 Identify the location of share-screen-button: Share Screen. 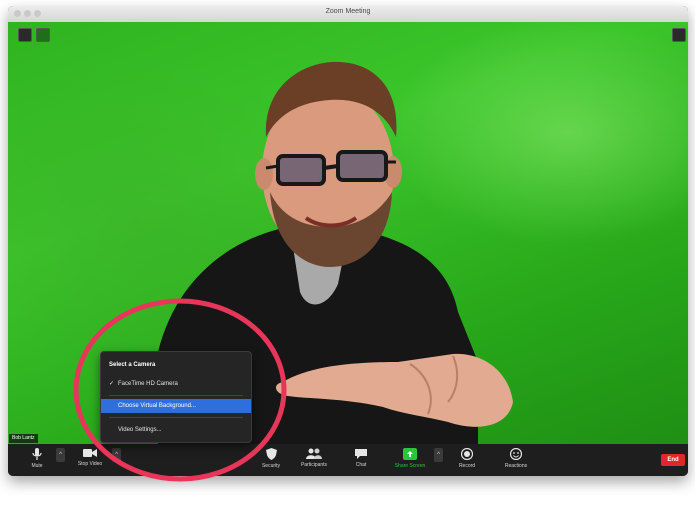
(410, 460).